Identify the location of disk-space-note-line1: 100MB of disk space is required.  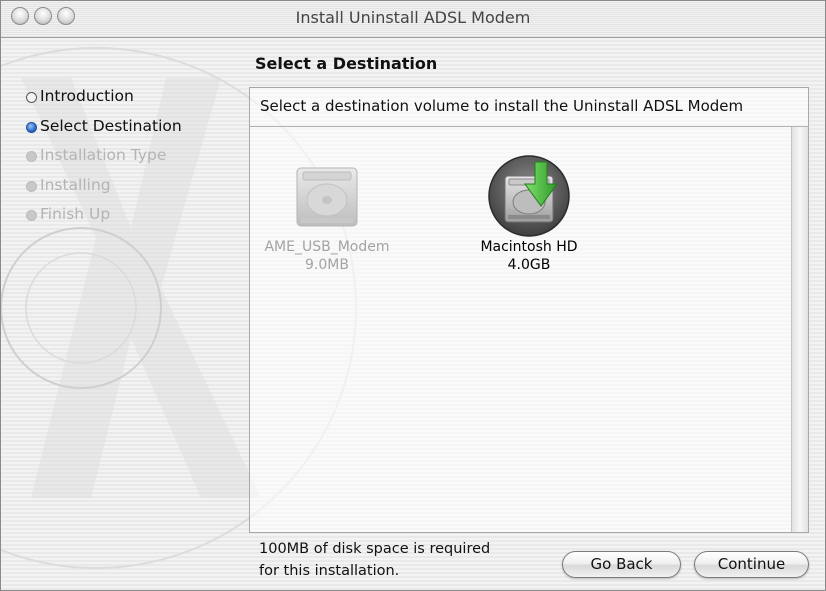
(375, 549).